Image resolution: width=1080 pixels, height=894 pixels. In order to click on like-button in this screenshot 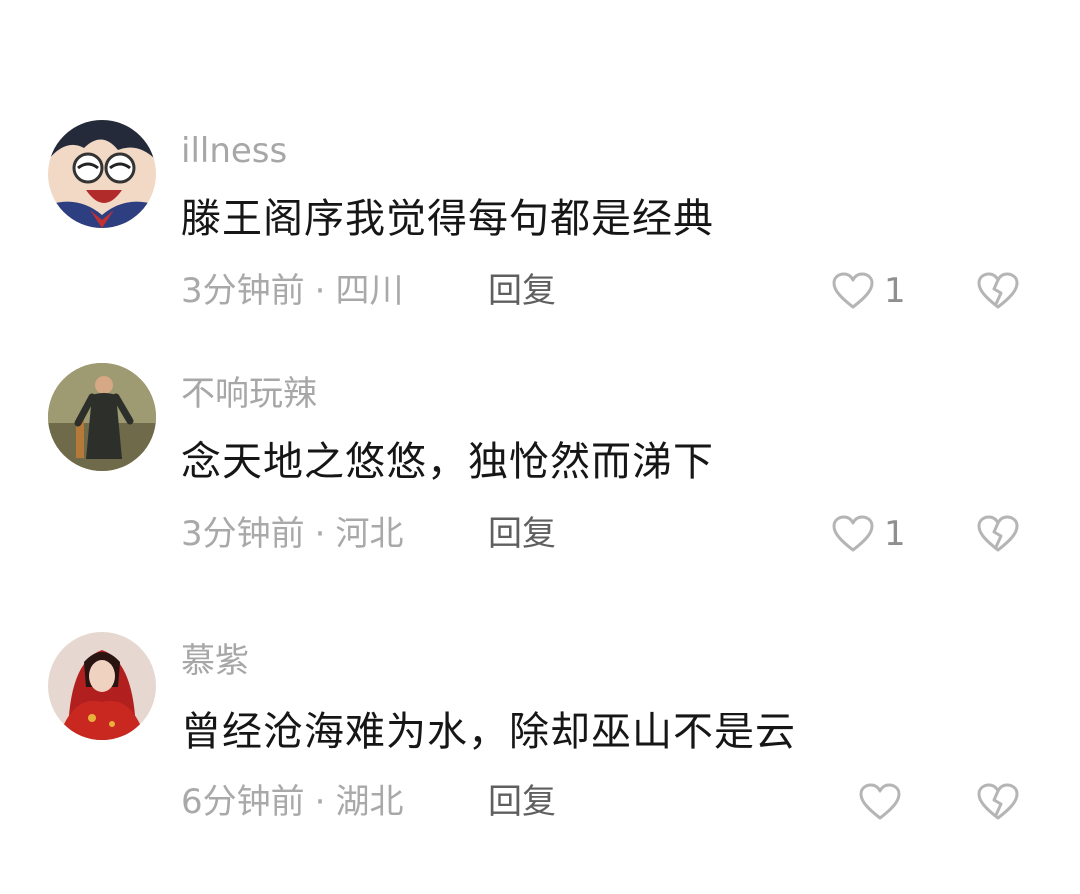, I will do `click(880, 802)`.